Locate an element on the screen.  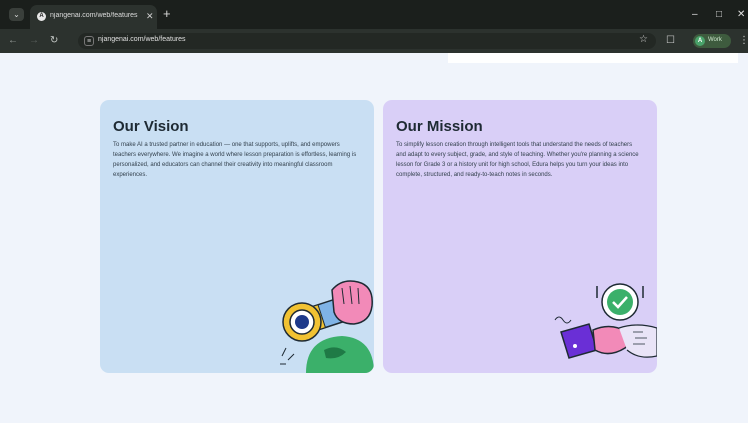
outline-hand-shape is located at coordinates (637, 341).